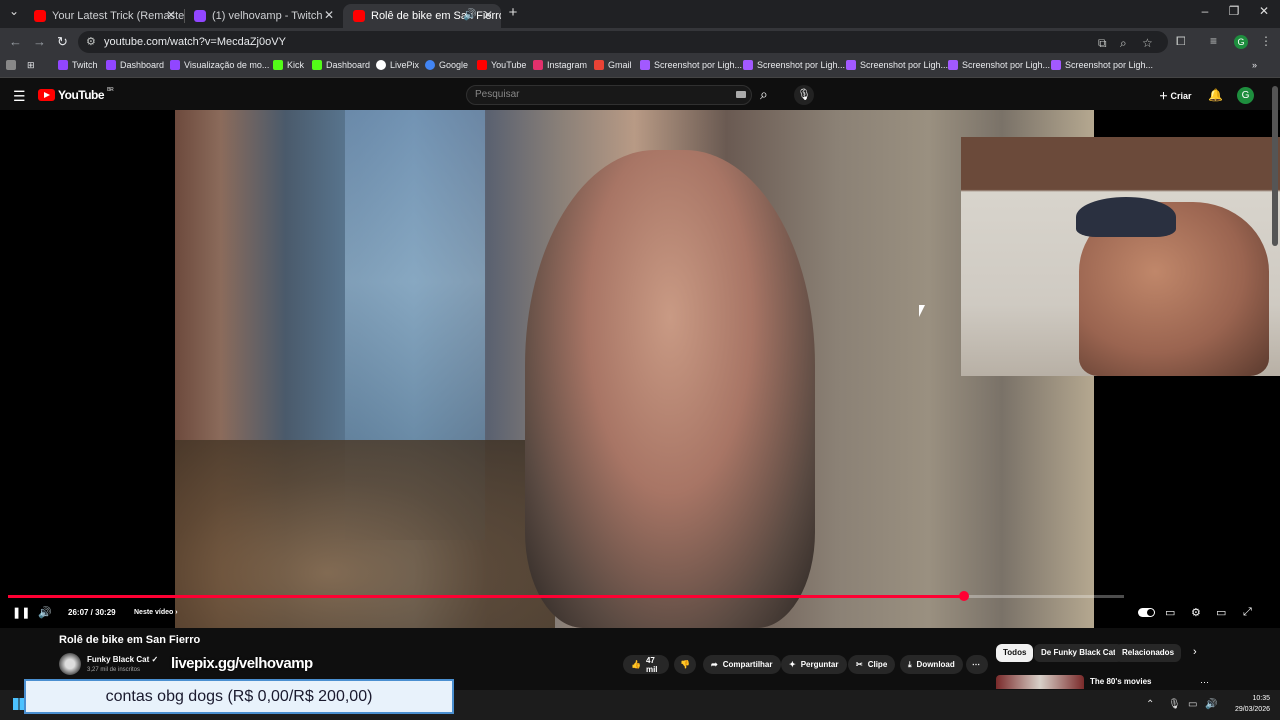 Image resolution: width=1280 pixels, height=720 pixels. What do you see at coordinates (560, 65) in the screenshot?
I see `bookmark-instagram: Instagram` at bounding box center [560, 65].